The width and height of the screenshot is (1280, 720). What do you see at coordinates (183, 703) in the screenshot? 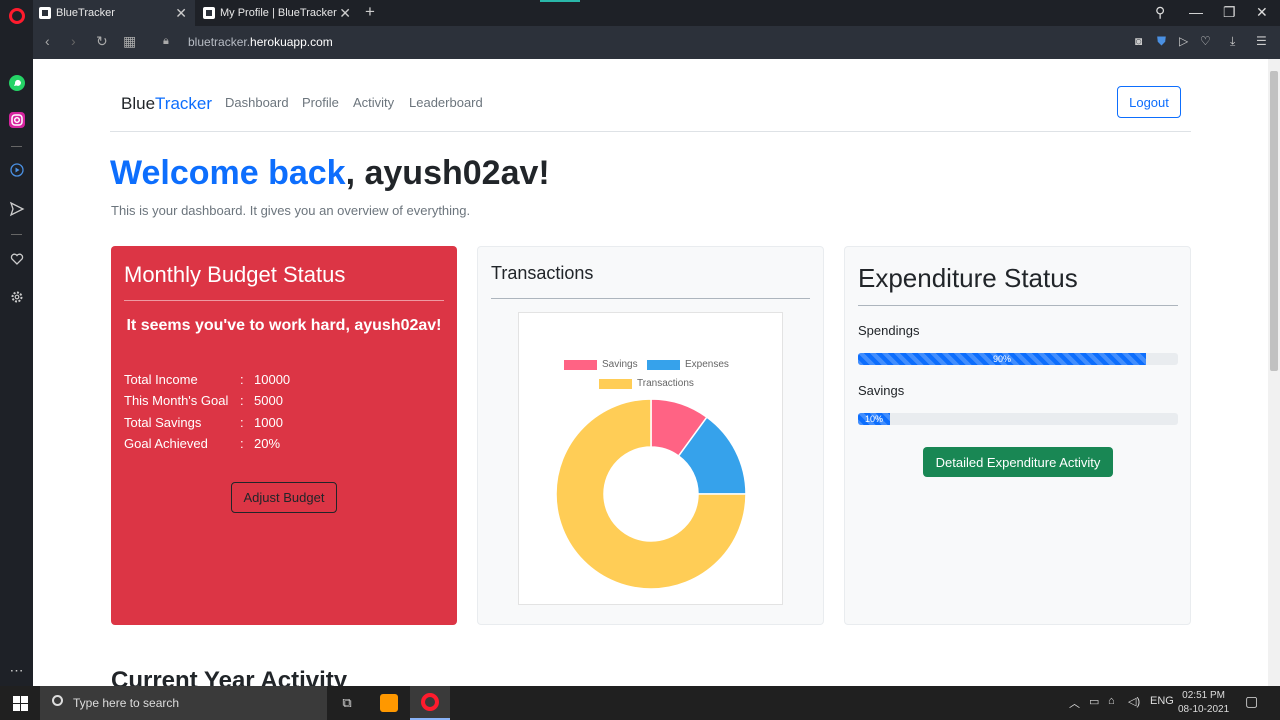
I see `taskbar-search-box: Type here to search` at bounding box center [183, 703].